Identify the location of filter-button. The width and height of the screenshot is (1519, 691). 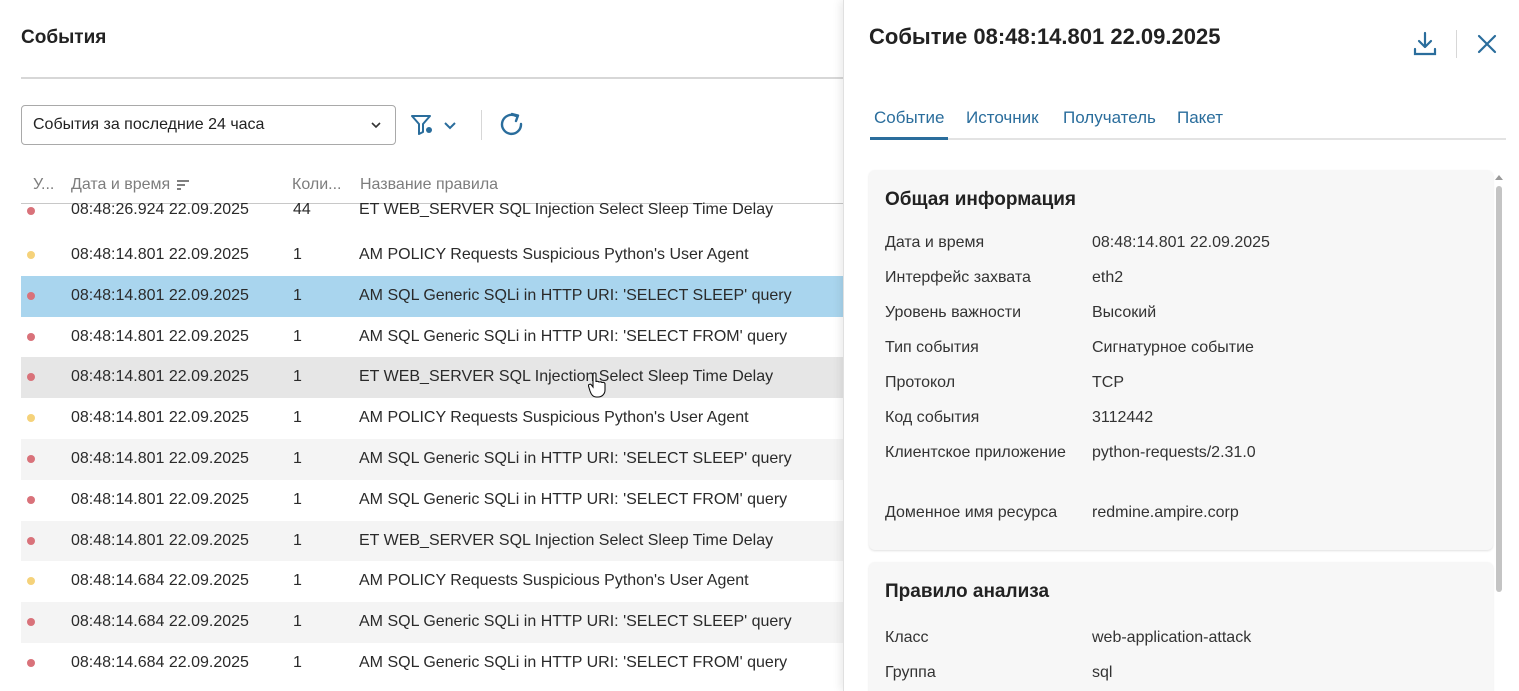
(433, 125).